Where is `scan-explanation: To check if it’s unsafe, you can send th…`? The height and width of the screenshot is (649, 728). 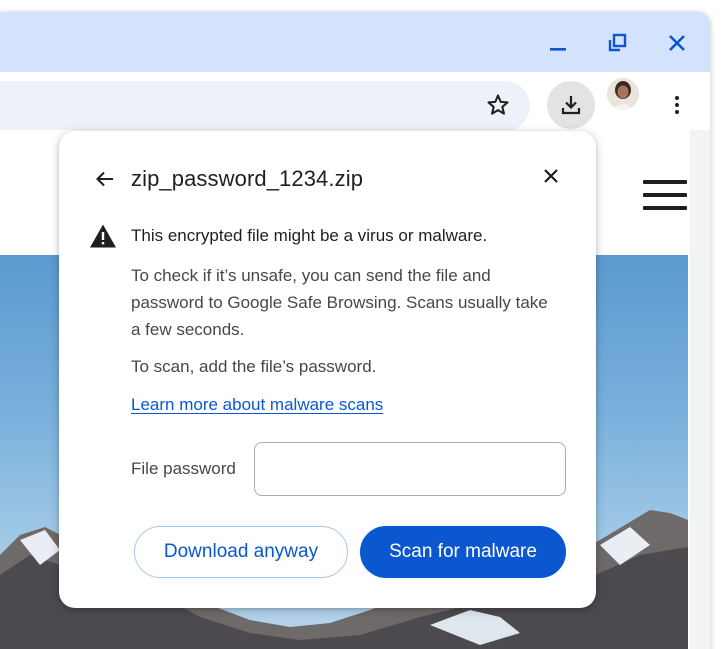 scan-explanation: To check if it’s unsafe, you can send th… is located at coordinates (339, 302).